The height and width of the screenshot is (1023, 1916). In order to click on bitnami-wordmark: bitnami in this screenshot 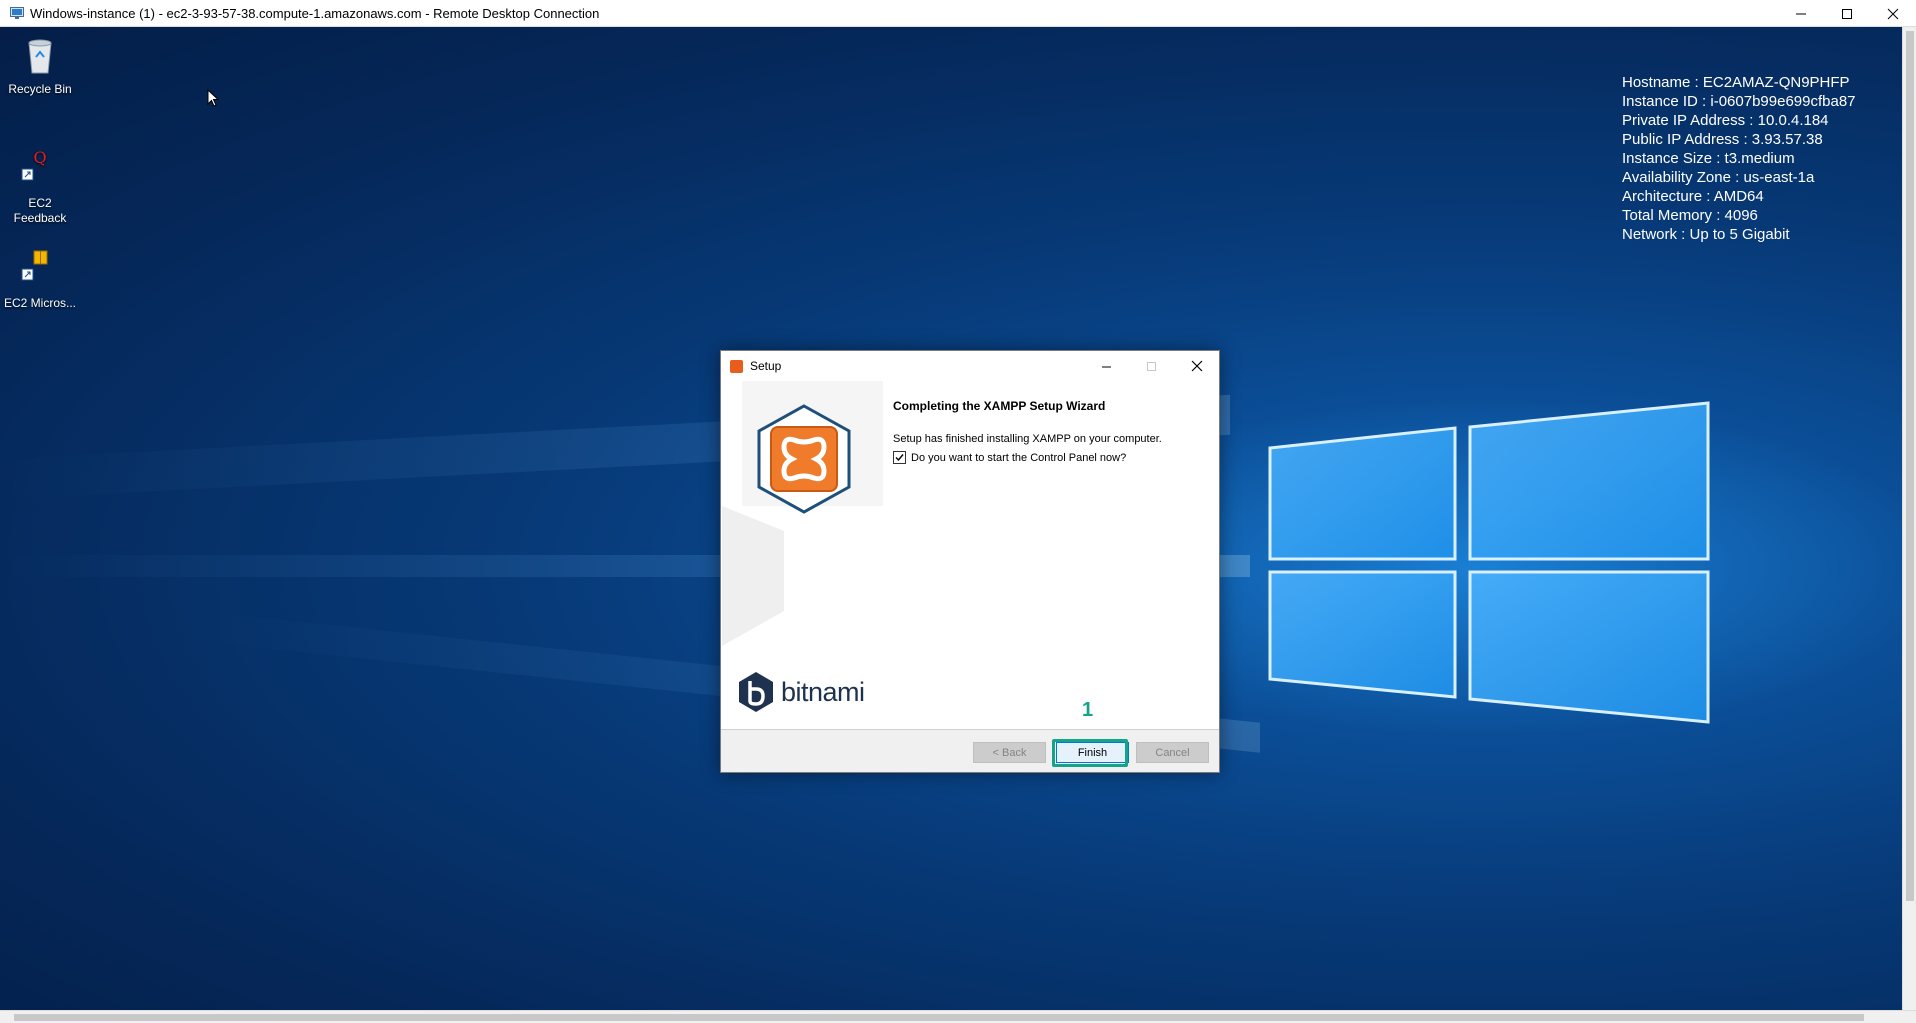, I will do `click(823, 691)`.